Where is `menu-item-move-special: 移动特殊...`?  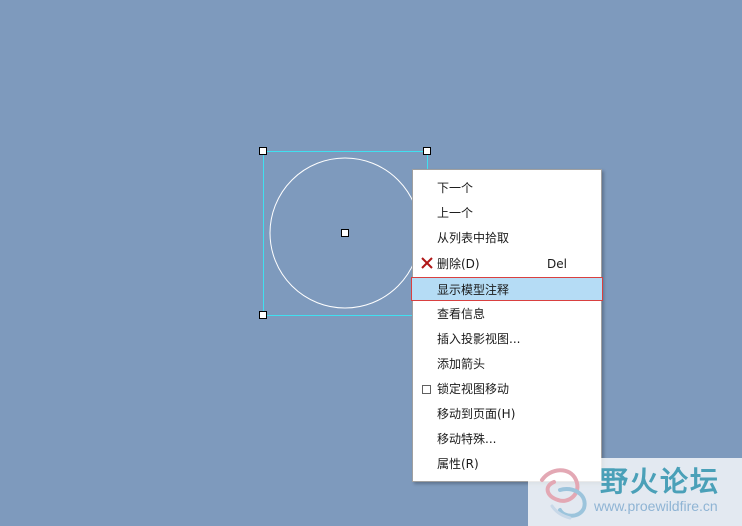
menu-item-move-special: 移动特殊... is located at coordinates (507, 439).